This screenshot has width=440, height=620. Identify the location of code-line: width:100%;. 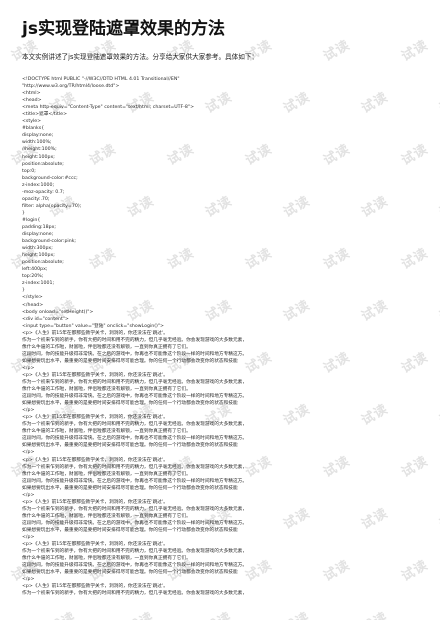
(37, 143).